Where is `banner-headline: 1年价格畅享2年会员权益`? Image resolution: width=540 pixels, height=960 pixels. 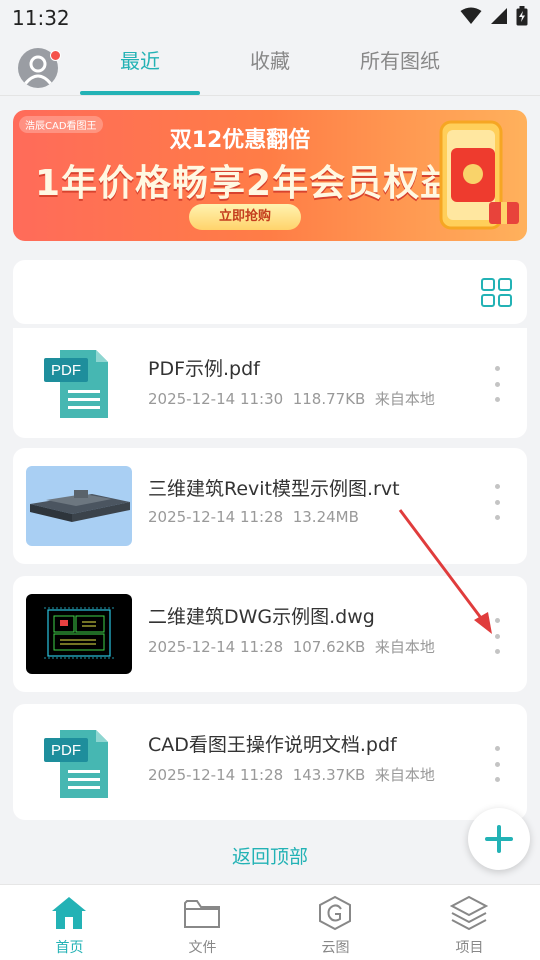
banner-headline: 1年价格畅享2年会员权益 is located at coordinates (246, 183).